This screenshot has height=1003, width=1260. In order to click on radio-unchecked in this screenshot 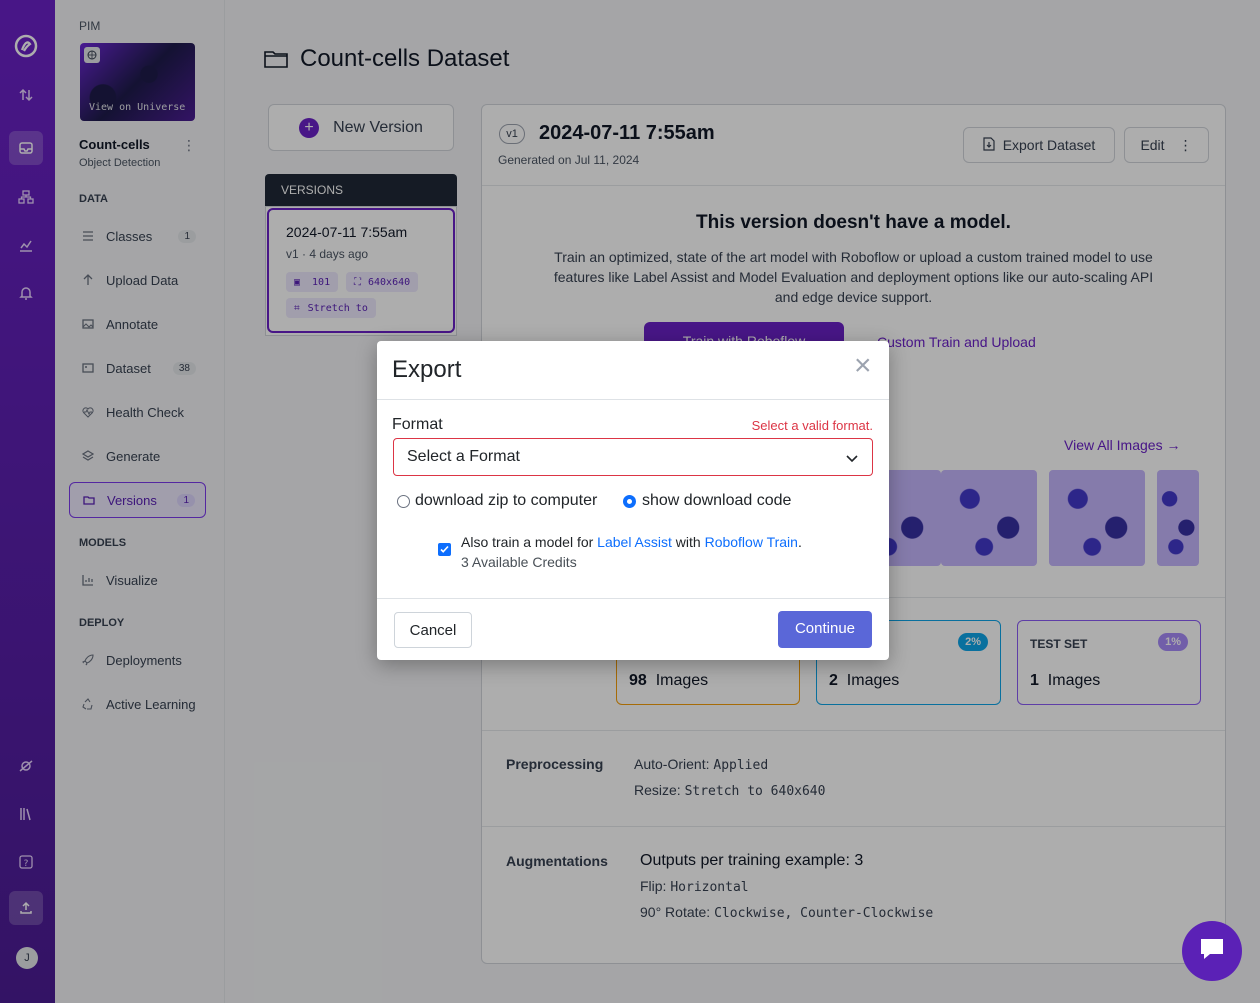, I will do `click(403, 501)`.